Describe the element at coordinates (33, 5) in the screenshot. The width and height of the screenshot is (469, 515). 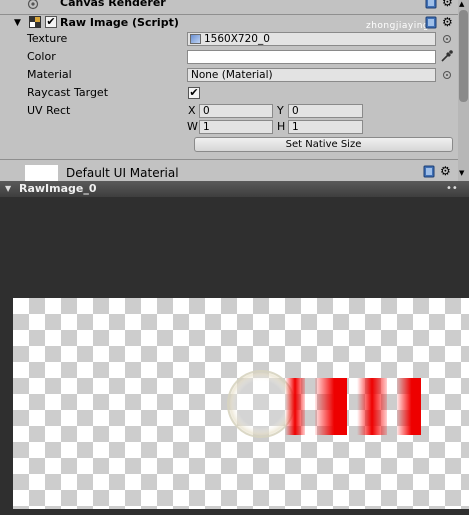
I see `canvas-renderer-icon` at that location.